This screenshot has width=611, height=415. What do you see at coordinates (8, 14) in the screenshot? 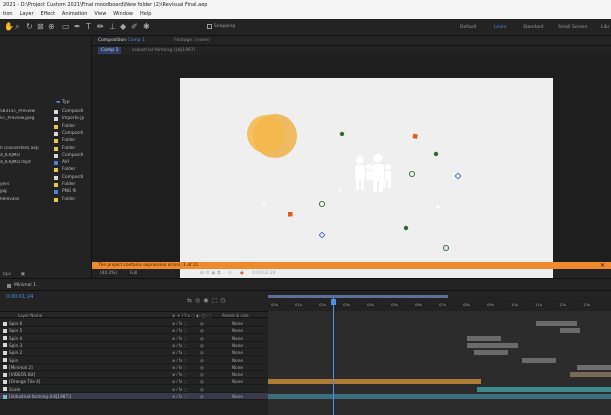
I see `menu-item: tion` at bounding box center [8, 14].